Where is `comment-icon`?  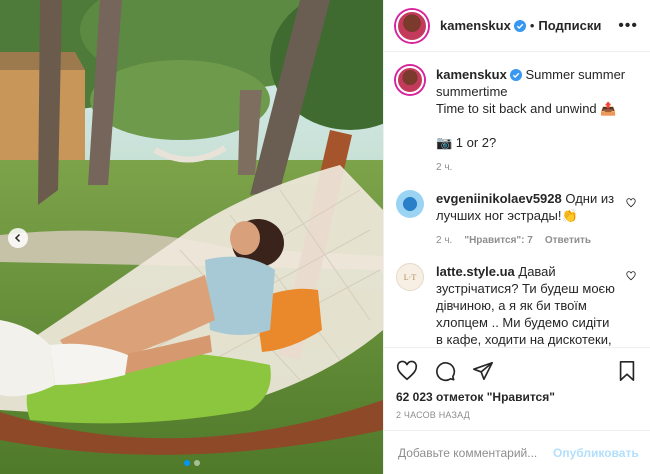
comment-icon is located at coordinates (446, 372).